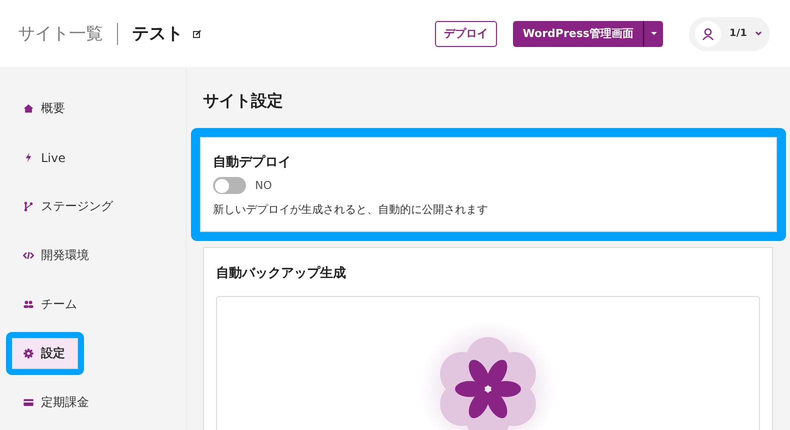 This screenshot has width=790, height=430. What do you see at coordinates (281, 273) in the screenshot?
I see `card-title: 自動バックアップ生成` at bounding box center [281, 273].